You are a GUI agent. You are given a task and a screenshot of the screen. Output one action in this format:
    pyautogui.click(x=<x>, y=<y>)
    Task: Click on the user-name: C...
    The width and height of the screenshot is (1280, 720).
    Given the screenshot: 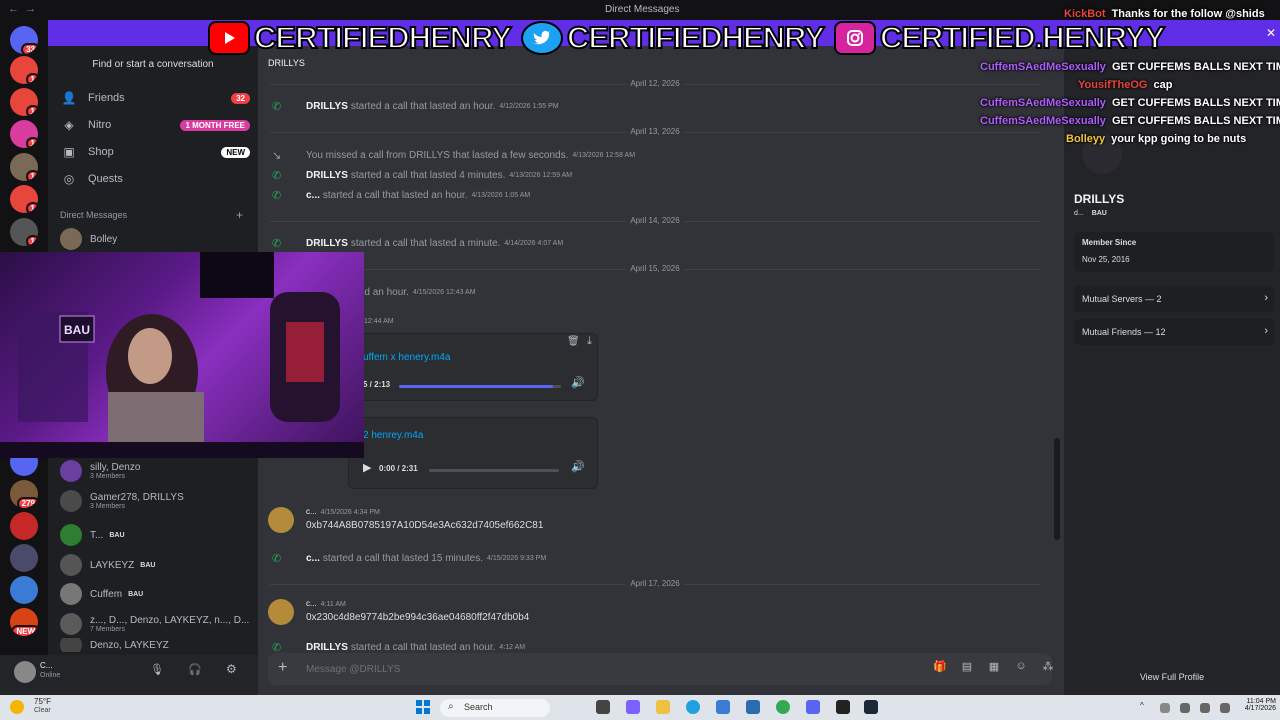 What is the action you would take?
    pyautogui.click(x=46, y=665)
    